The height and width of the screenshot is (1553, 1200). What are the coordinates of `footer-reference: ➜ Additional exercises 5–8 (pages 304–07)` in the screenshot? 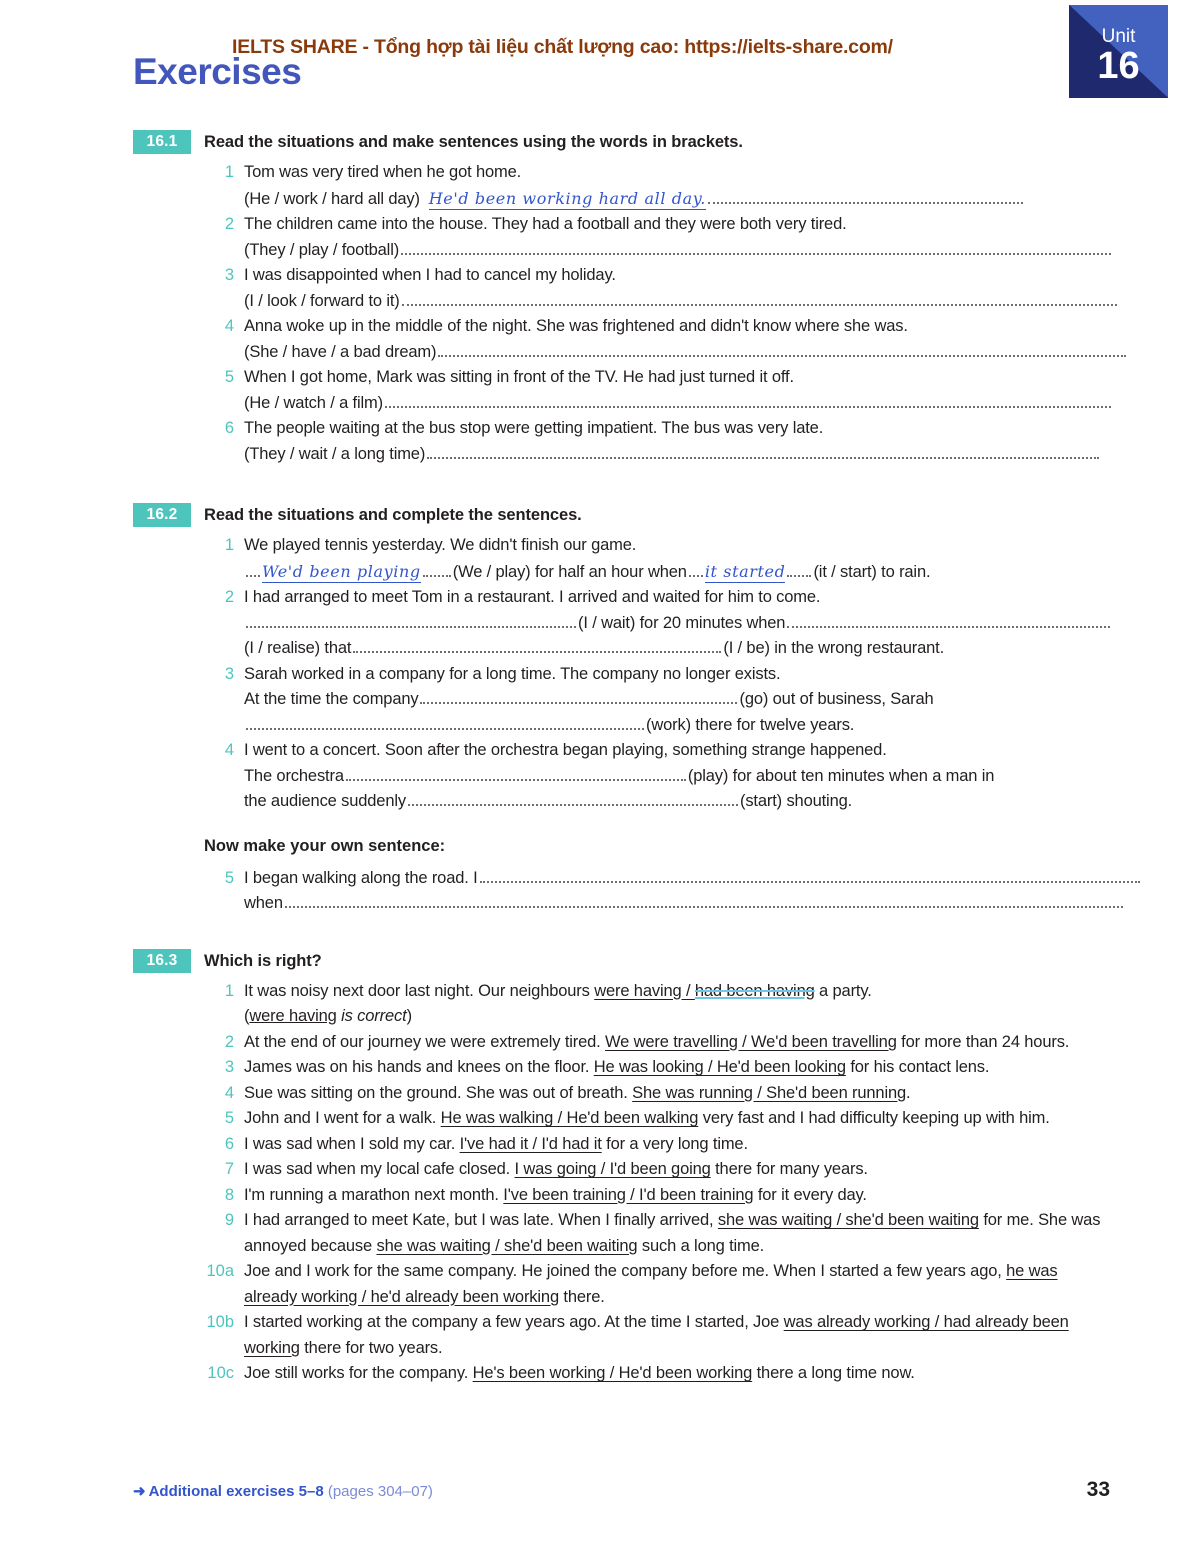 It's located at (283, 1491).